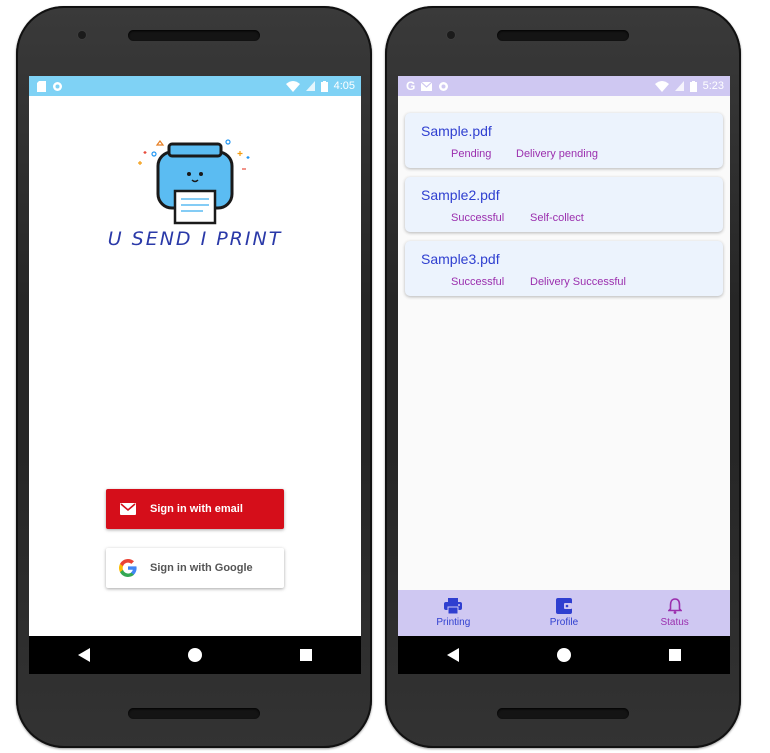 This screenshot has width=770, height=753. I want to click on printer-icon, so click(453, 606).